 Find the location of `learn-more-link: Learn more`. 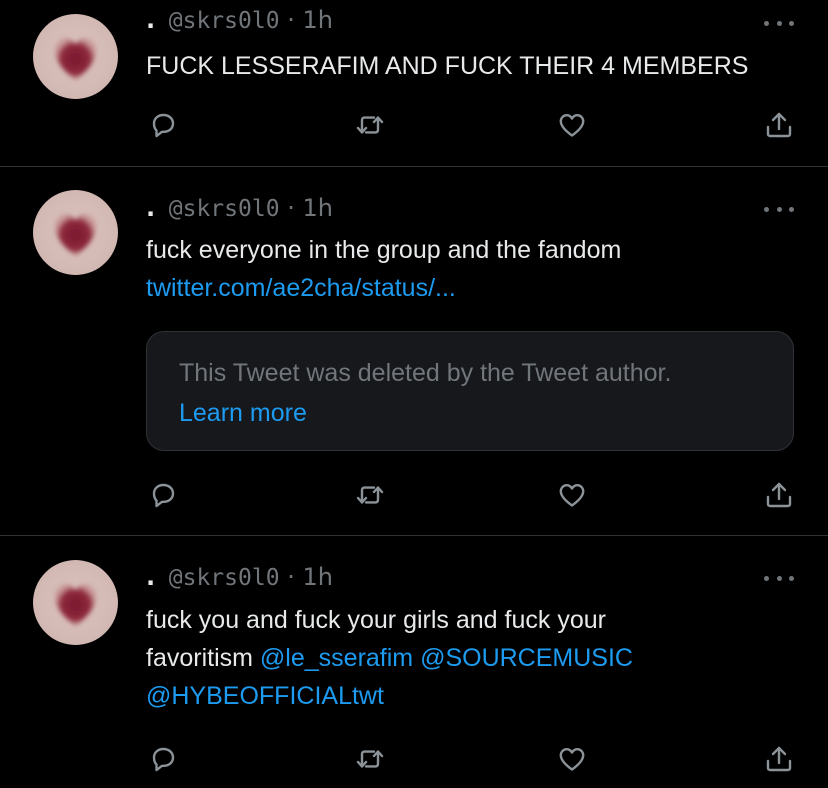

learn-more-link: Learn more is located at coordinates (243, 413).